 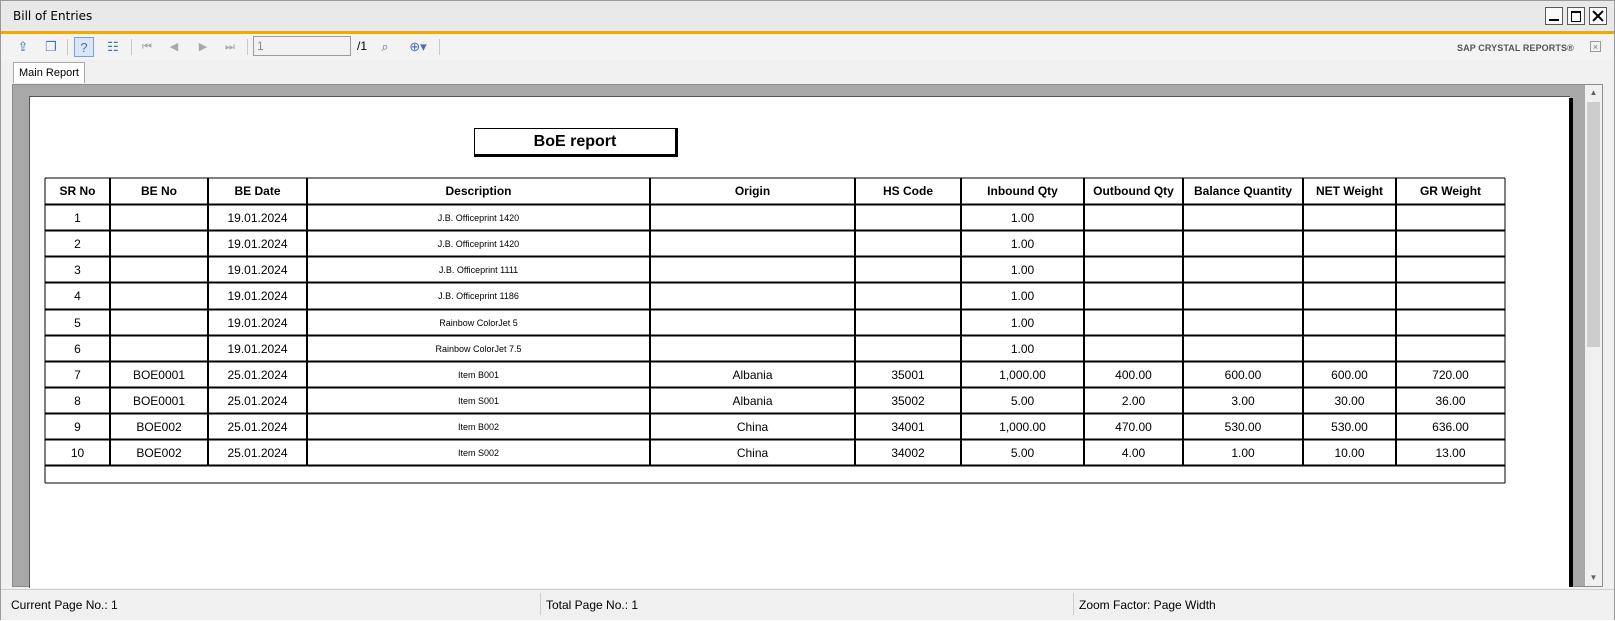 I want to click on cell-outbound-qty: 400.00, so click(x=1133, y=375).